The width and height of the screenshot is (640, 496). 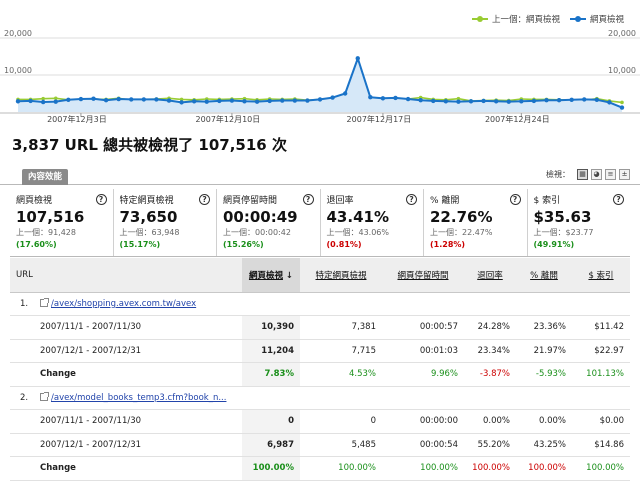 What do you see at coordinates (582, 174) in the screenshot?
I see `table-view-icon: ▦` at bounding box center [582, 174].